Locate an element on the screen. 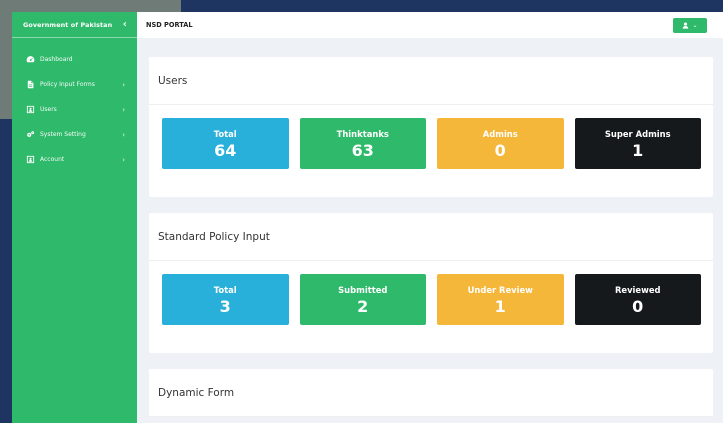 The height and width of the screenshot is (423, 723). users-icon is located at coordinates (30, 110).